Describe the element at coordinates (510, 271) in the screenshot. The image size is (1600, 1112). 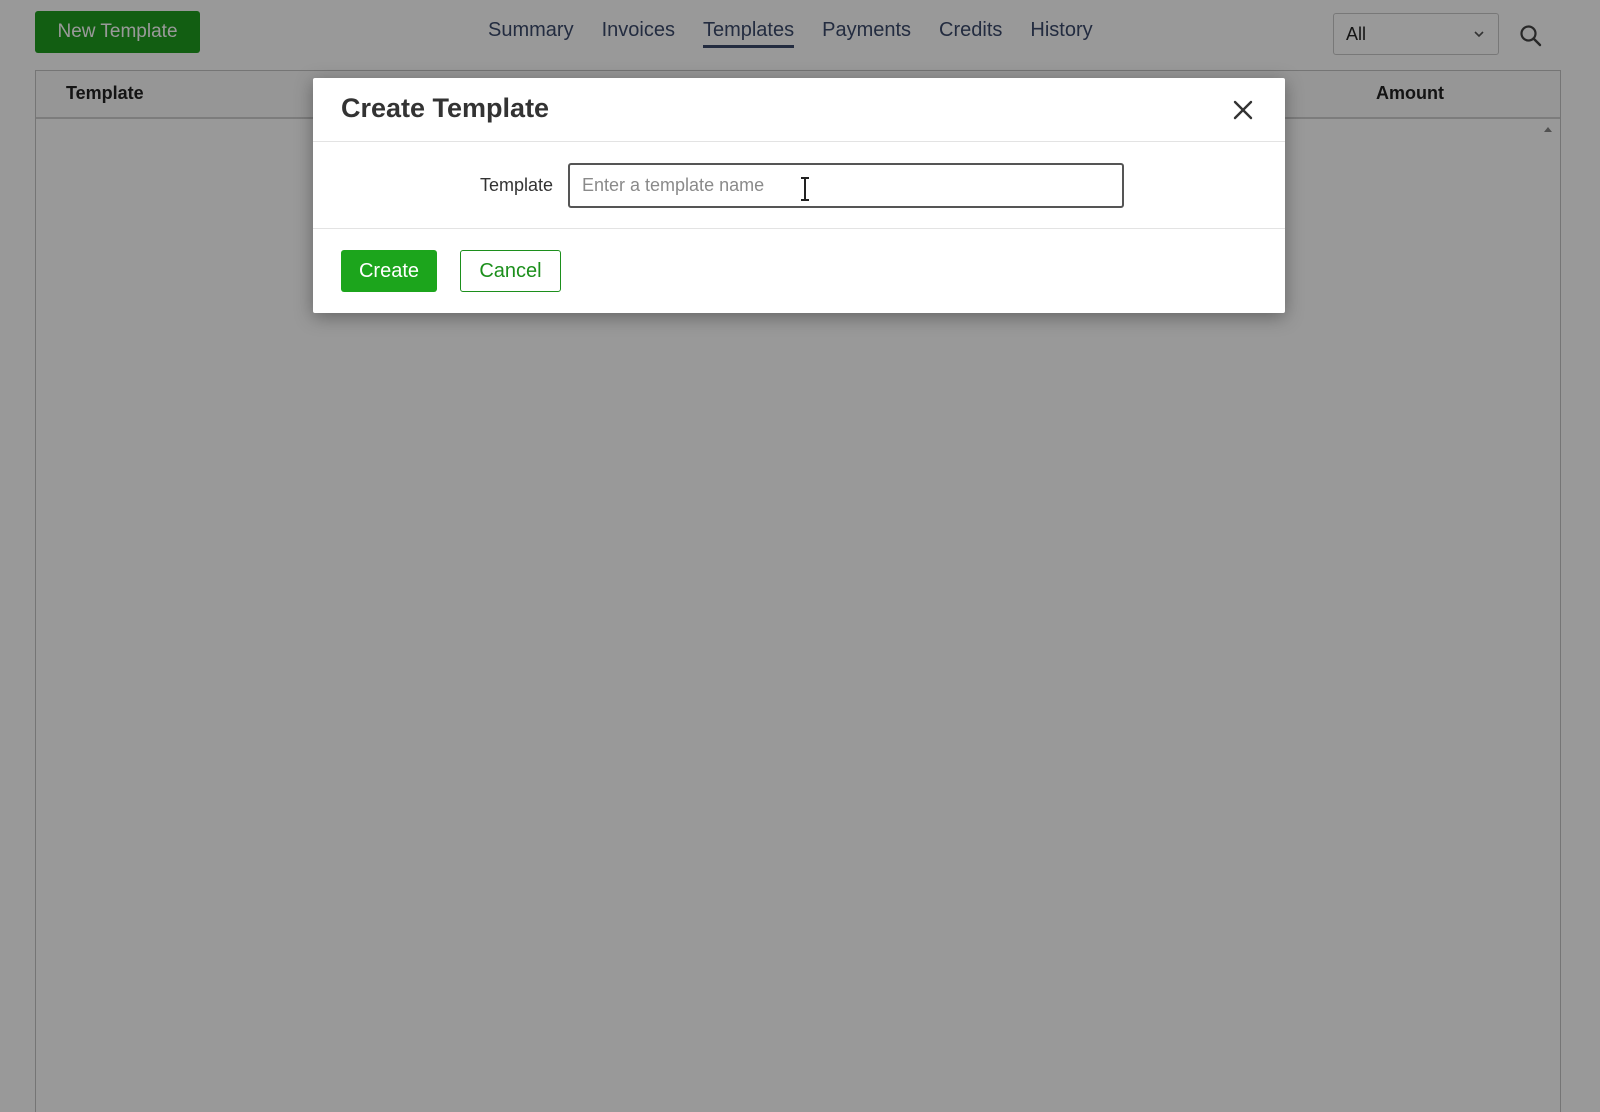
I see `cancel-button: Cancel` at that location.